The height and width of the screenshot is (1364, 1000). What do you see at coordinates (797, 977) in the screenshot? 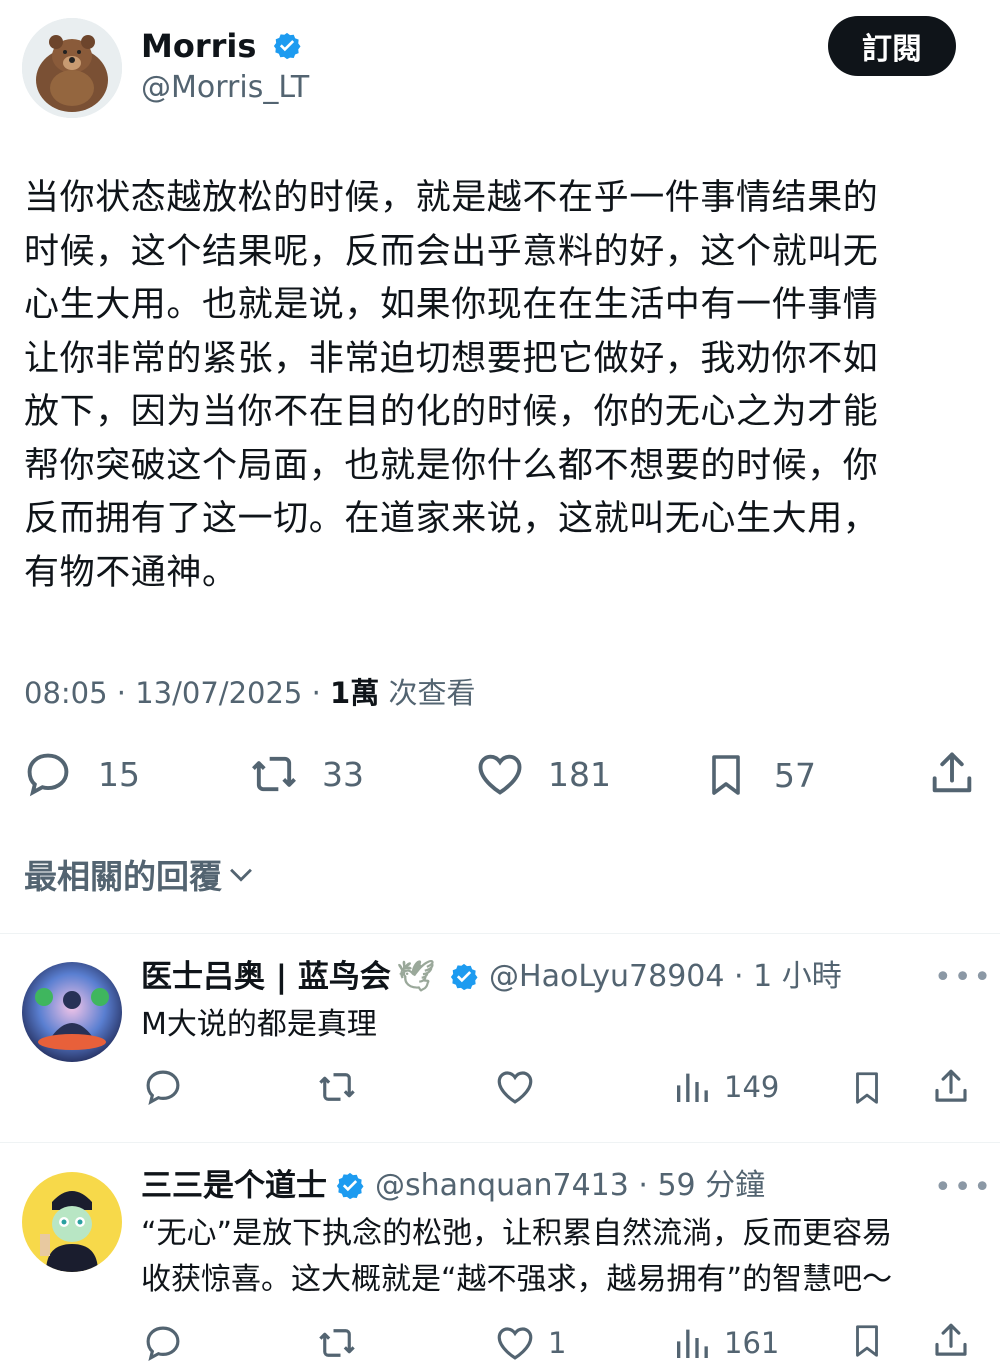
I see `reply-time: 1 小時` at bounding box center [797, 977].